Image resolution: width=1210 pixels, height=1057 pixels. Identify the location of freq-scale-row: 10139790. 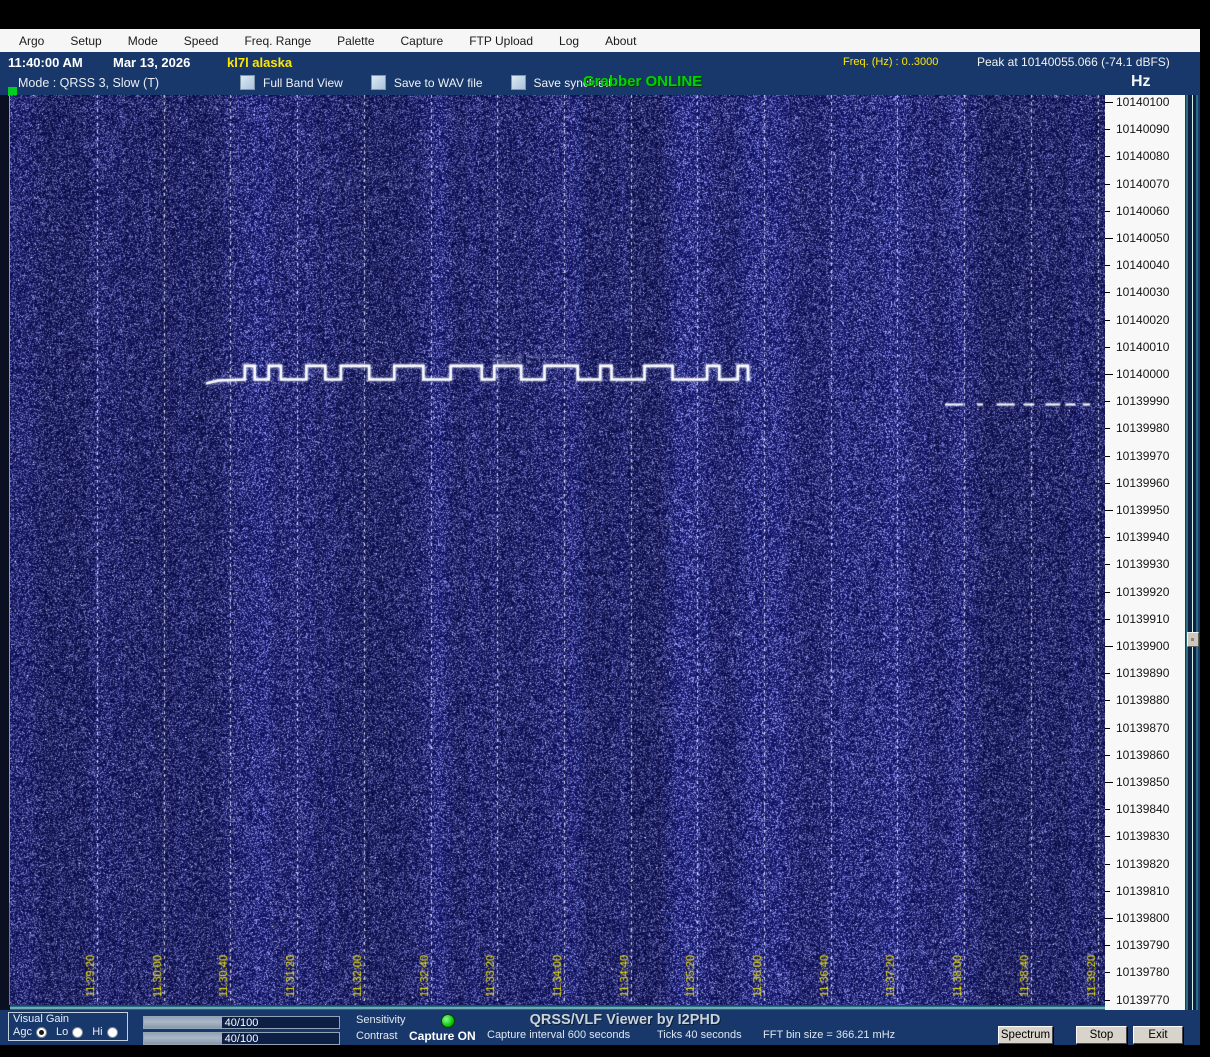
(1145, 945).